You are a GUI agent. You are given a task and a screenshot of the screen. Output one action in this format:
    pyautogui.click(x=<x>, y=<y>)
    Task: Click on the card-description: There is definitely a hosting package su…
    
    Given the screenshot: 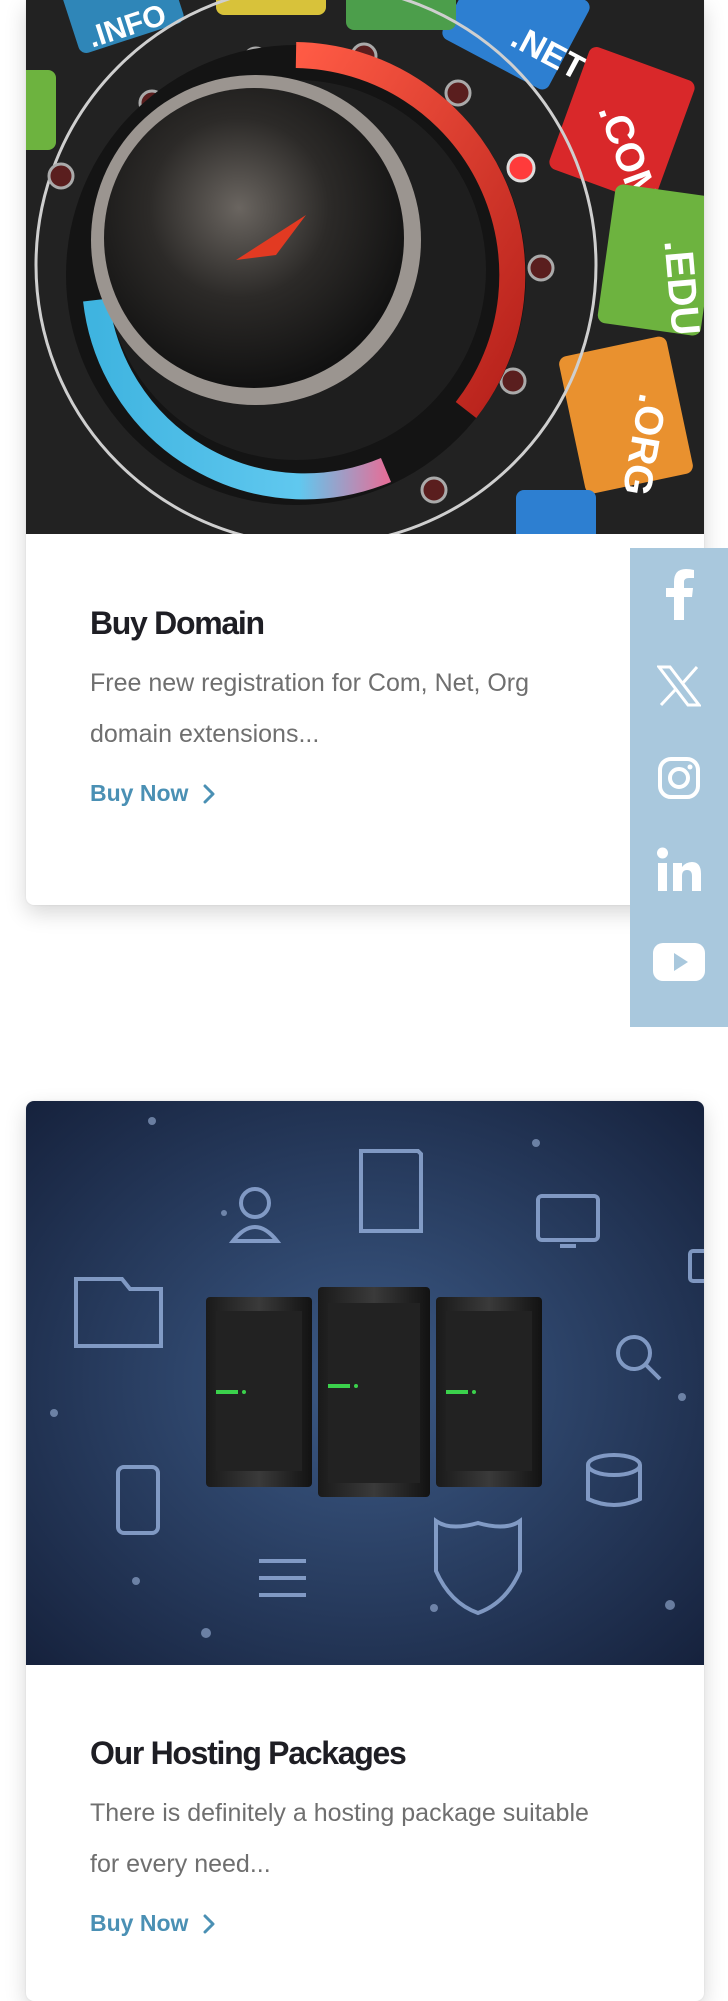 What is the action you would take?
    pyautogui.click(x=339, y=1838)
    